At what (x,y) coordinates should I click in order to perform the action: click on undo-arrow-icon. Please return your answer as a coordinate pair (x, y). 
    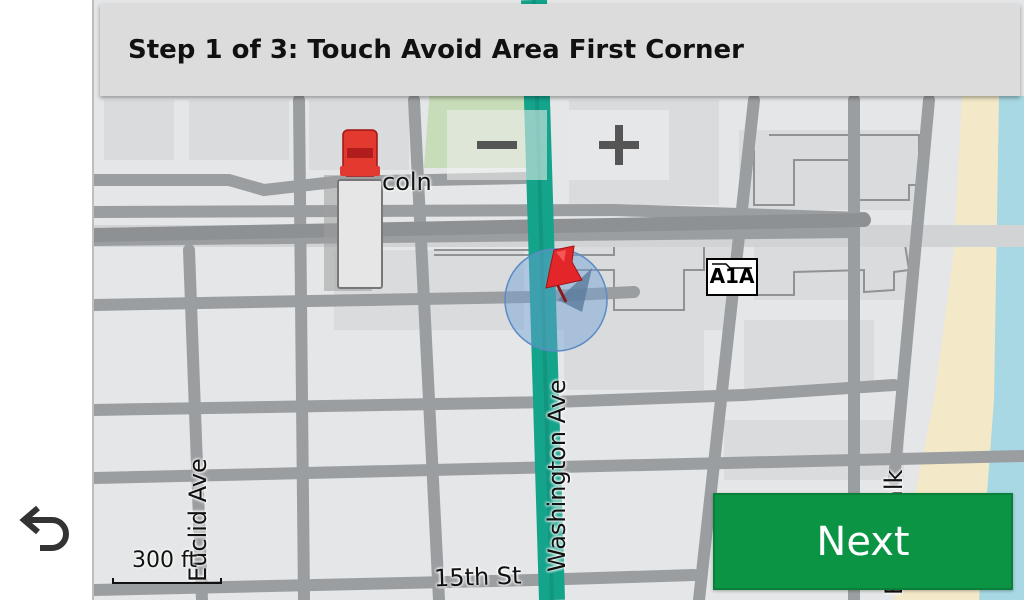
    Looking at the image, I should click on (44, 528).